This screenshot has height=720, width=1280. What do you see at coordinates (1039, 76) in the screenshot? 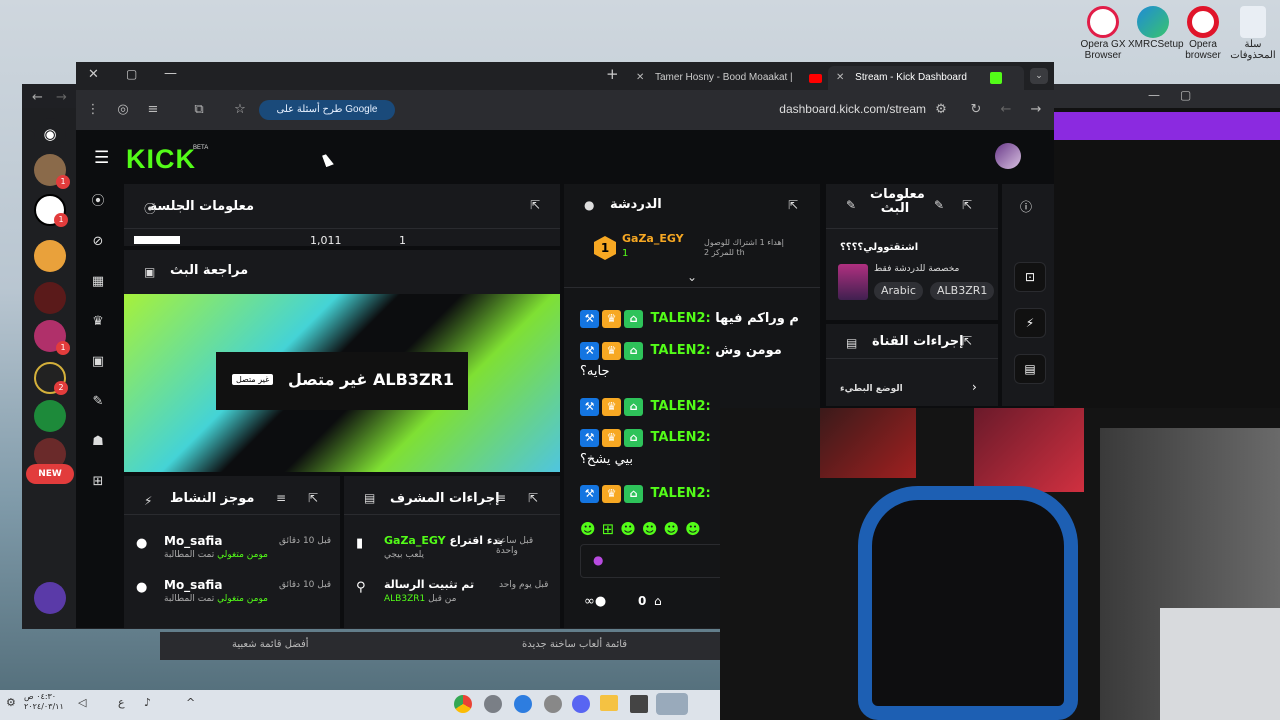
I see `tab-search-icon: ⌄` at bounding box center [1039, 76].